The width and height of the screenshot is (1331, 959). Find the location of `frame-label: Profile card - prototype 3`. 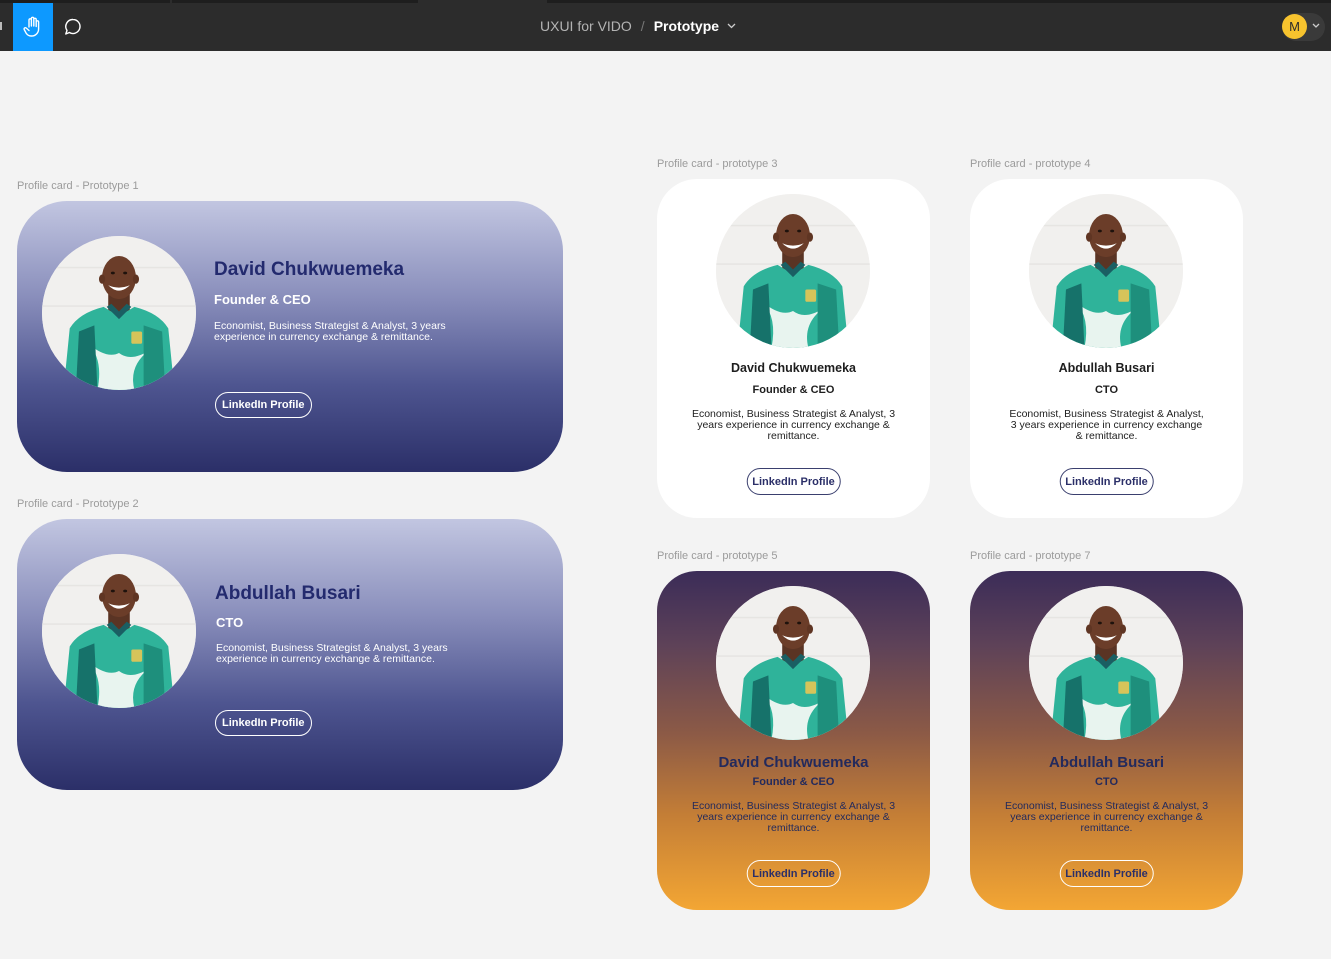

frame-label: Profile card - prototype 3 is located at coordinates (717, 164).